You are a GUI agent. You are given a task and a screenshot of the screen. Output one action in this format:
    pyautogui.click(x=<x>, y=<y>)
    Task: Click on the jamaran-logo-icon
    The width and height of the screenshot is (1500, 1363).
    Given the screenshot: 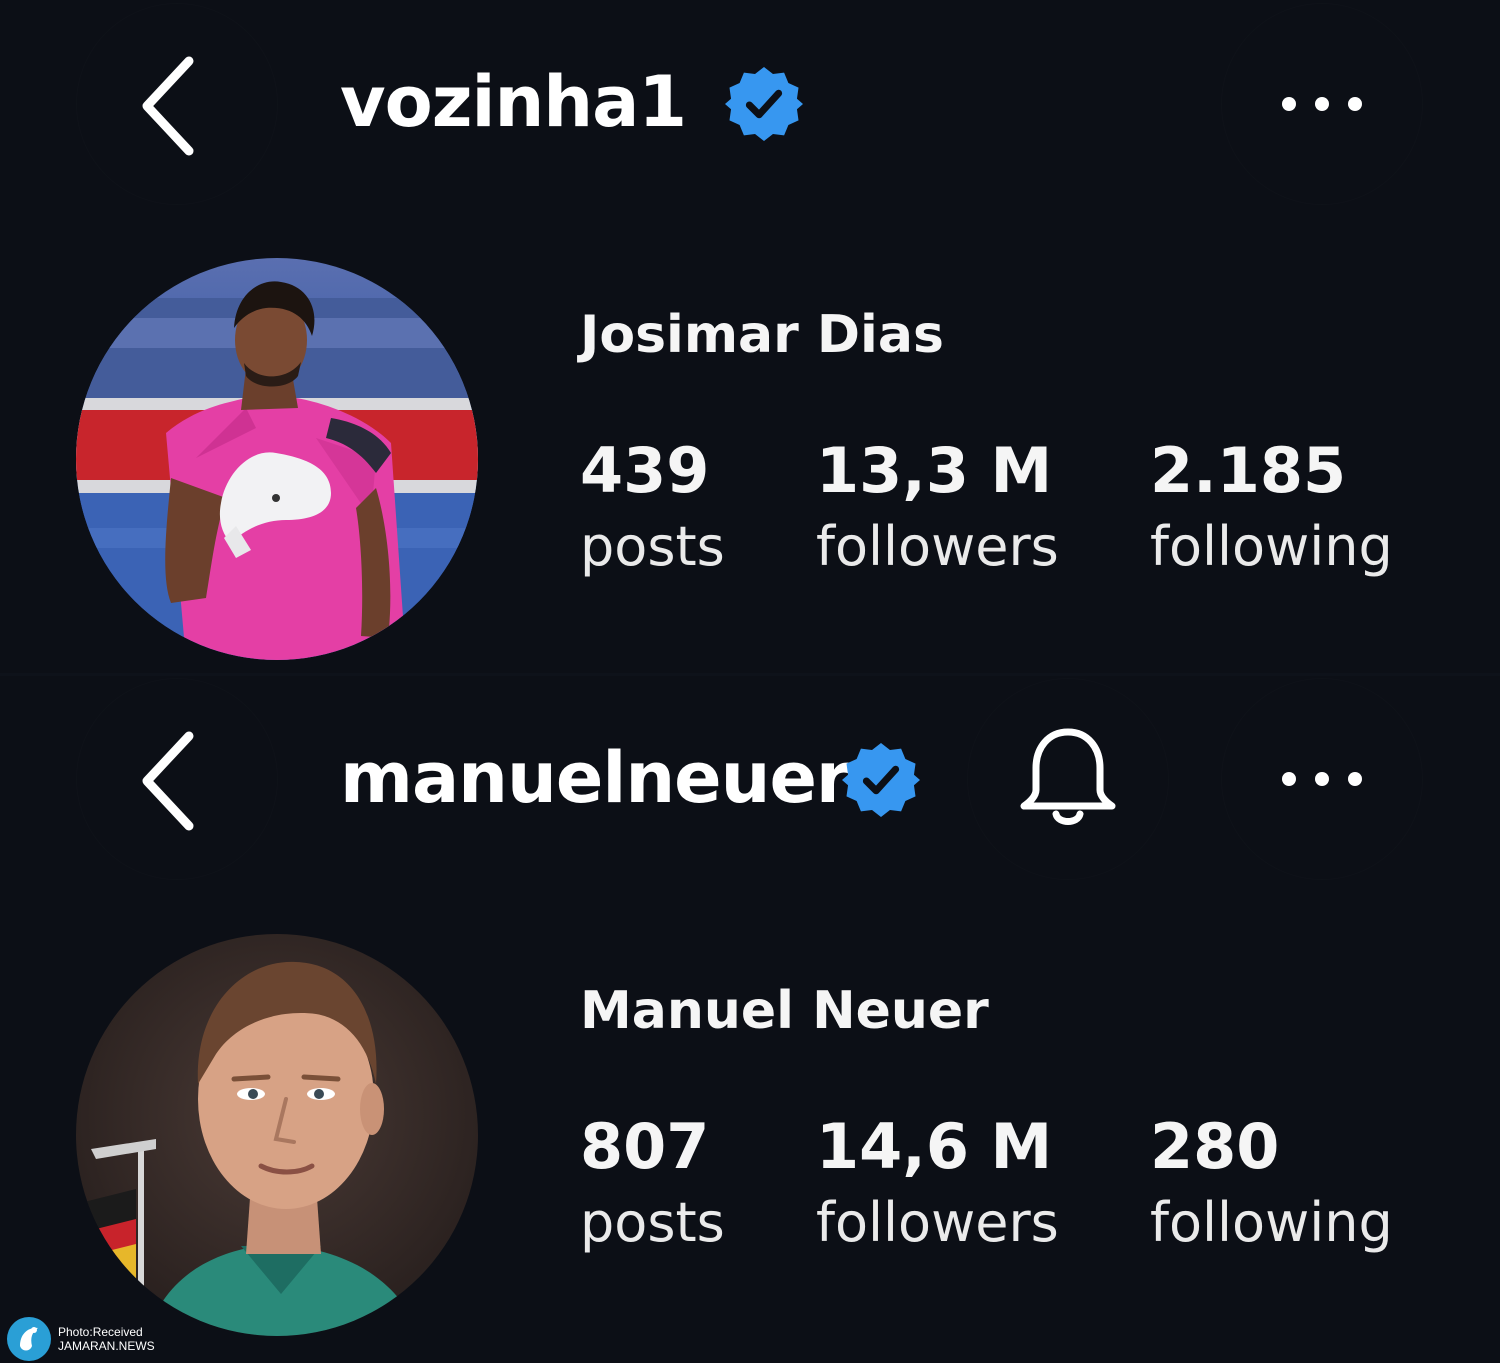 What is the action you would take?
    pyautogui.click(x=29, y=1339)
    